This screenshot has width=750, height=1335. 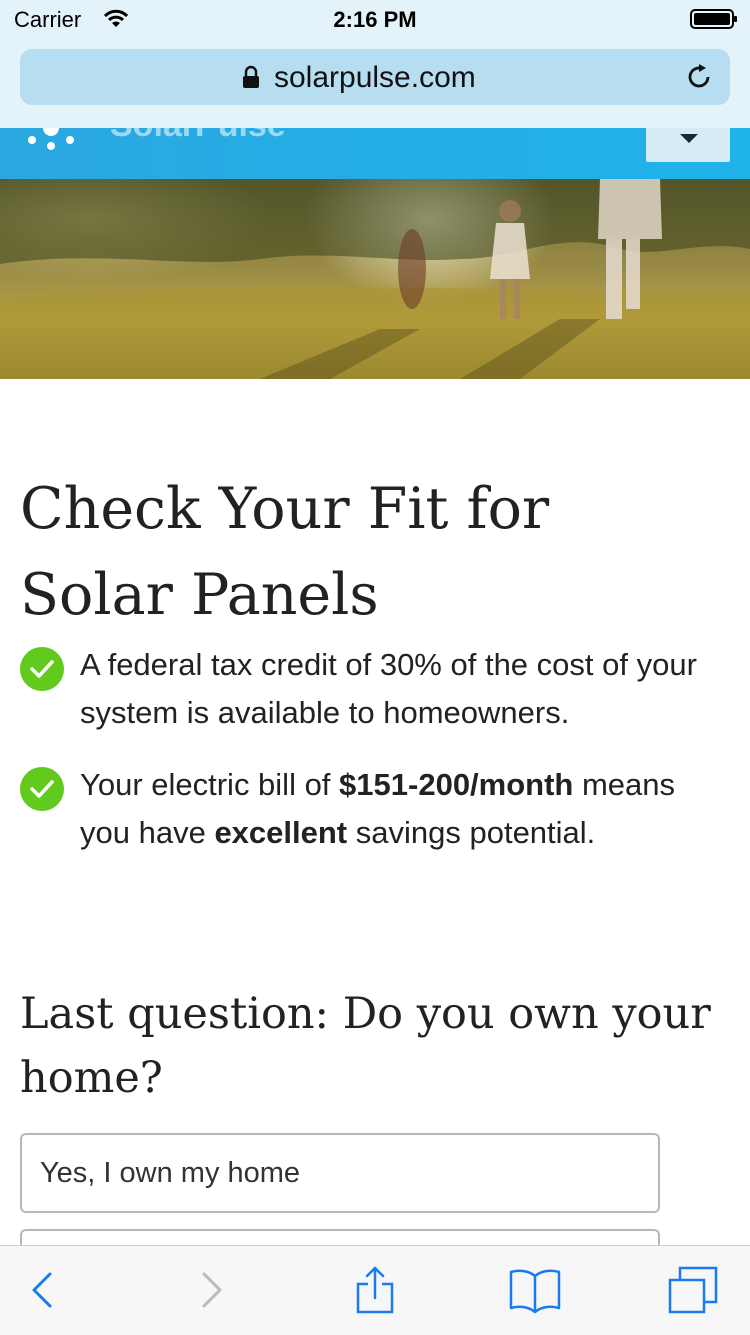 I want to click on battery-icon, so click(x=714, y=19).